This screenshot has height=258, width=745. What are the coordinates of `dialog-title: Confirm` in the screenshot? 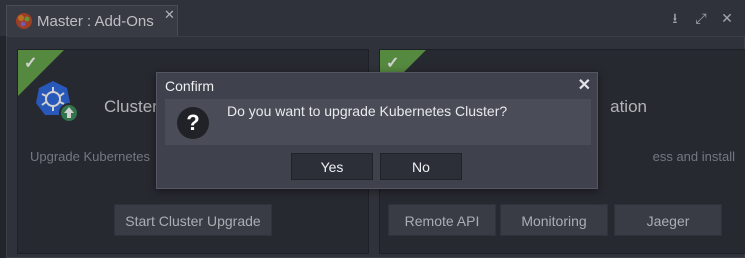 It's located at (190, 86).